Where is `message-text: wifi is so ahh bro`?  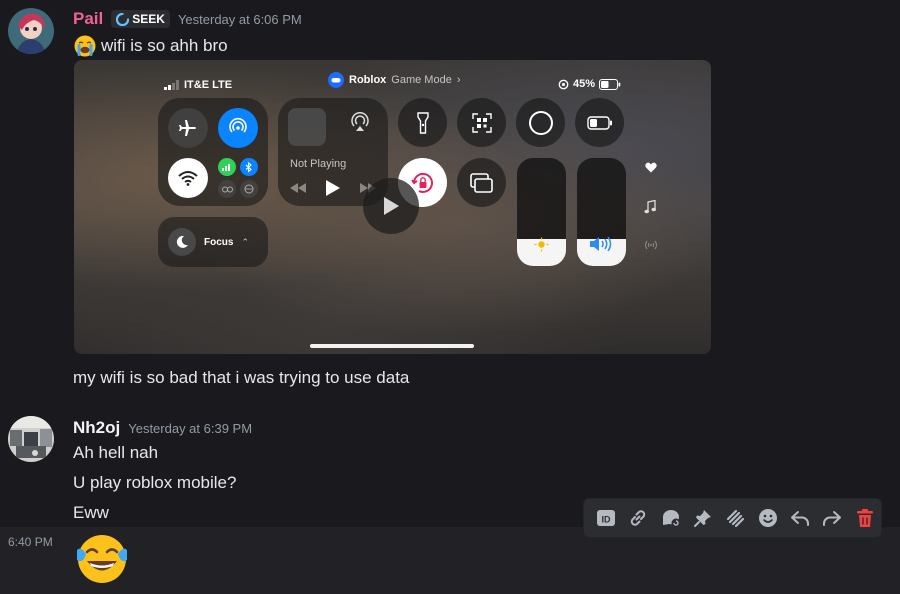 message-text: wifi is so ahh bro is located at coordinates (164, 45).